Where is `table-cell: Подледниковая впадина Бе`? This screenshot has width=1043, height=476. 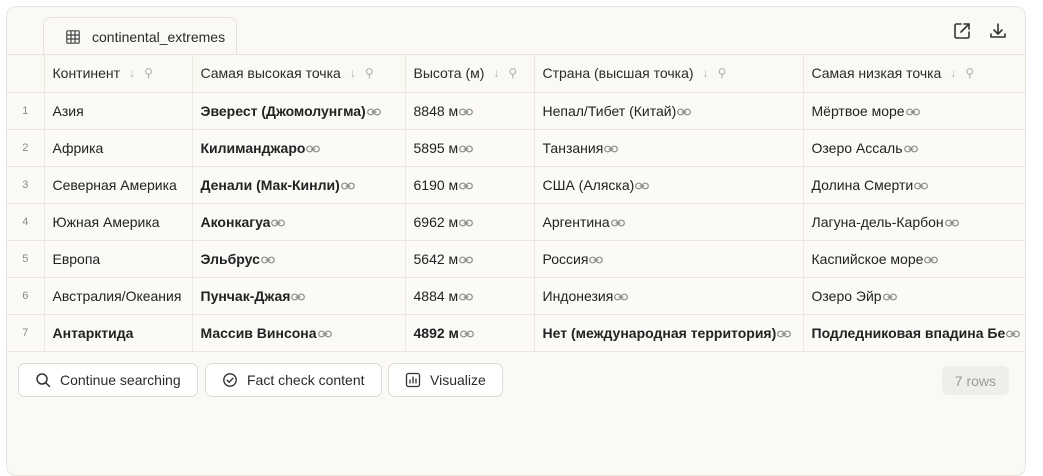 table-cell: Подледниковая впадина Бе is located at coordinates (914, 333).